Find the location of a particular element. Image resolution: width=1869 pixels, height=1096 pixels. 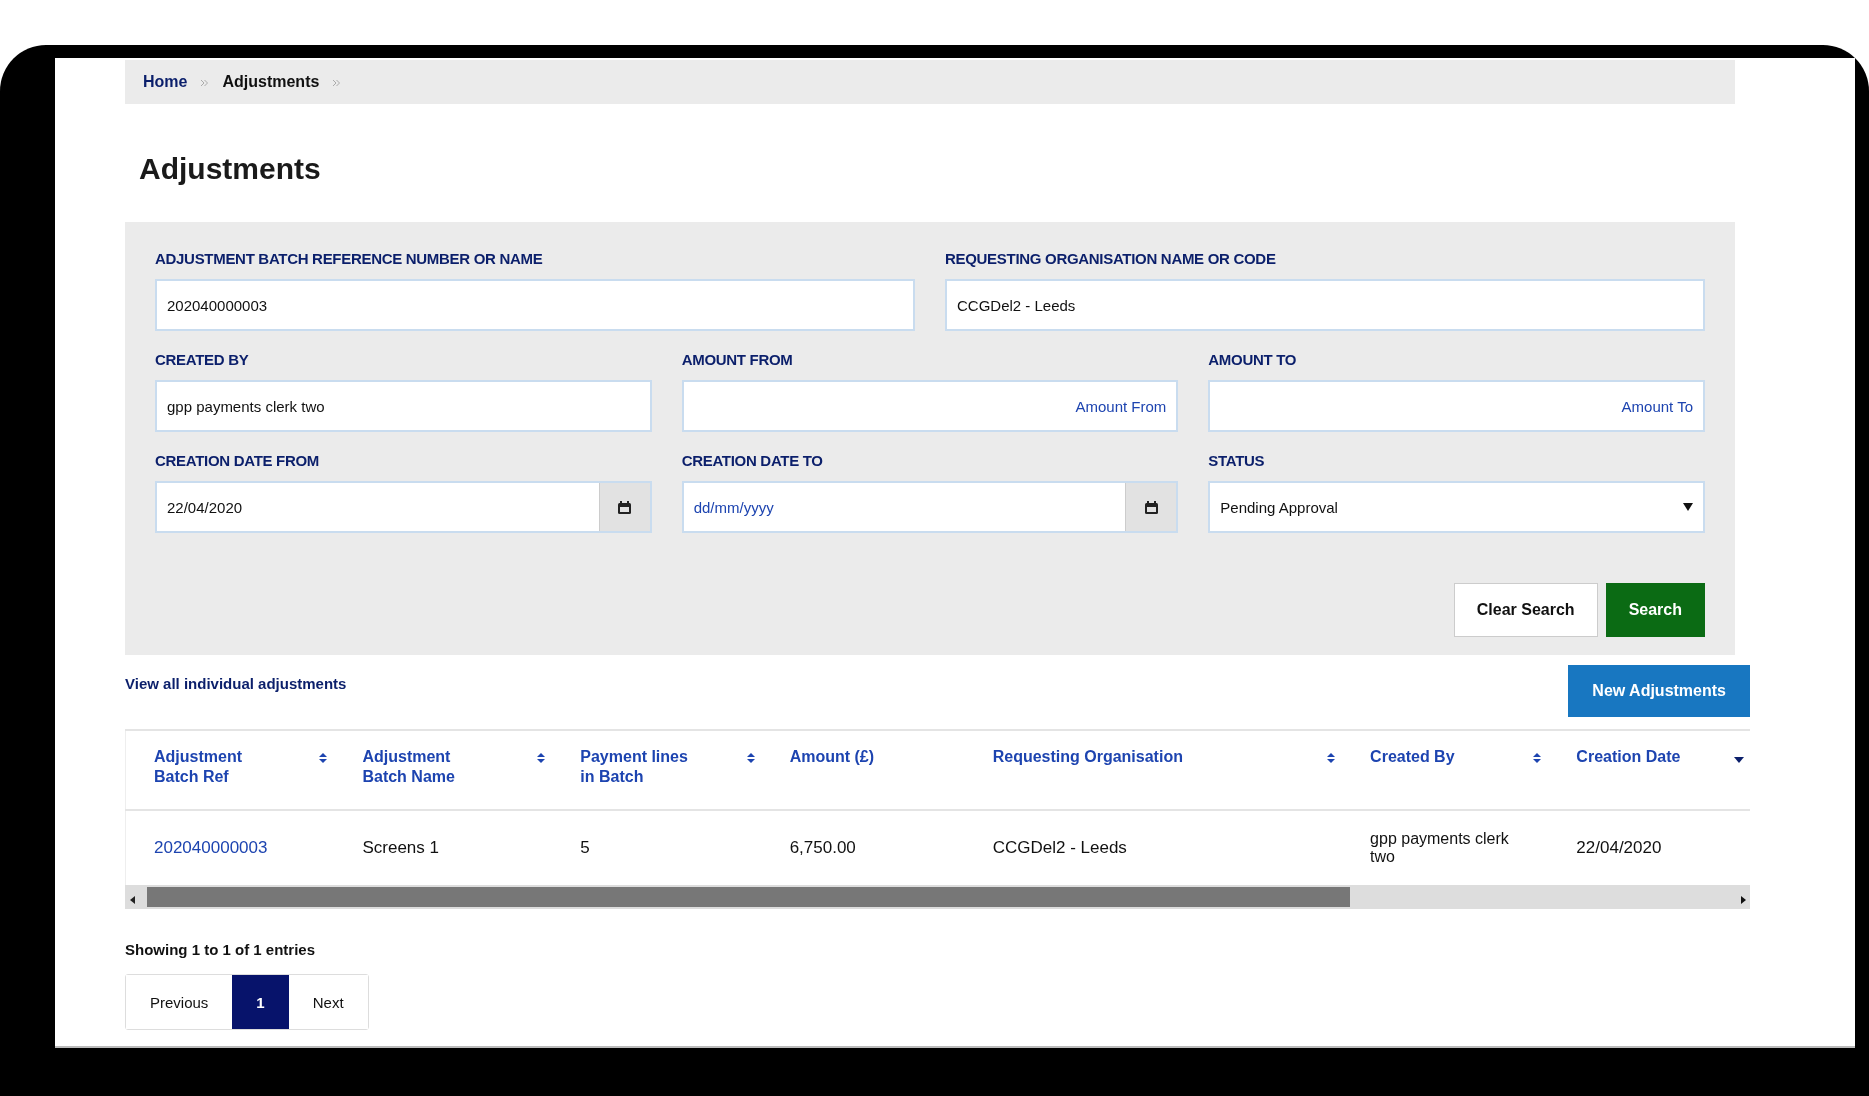

table-cell: 6,750.00 is located at coordinates (822, 847).